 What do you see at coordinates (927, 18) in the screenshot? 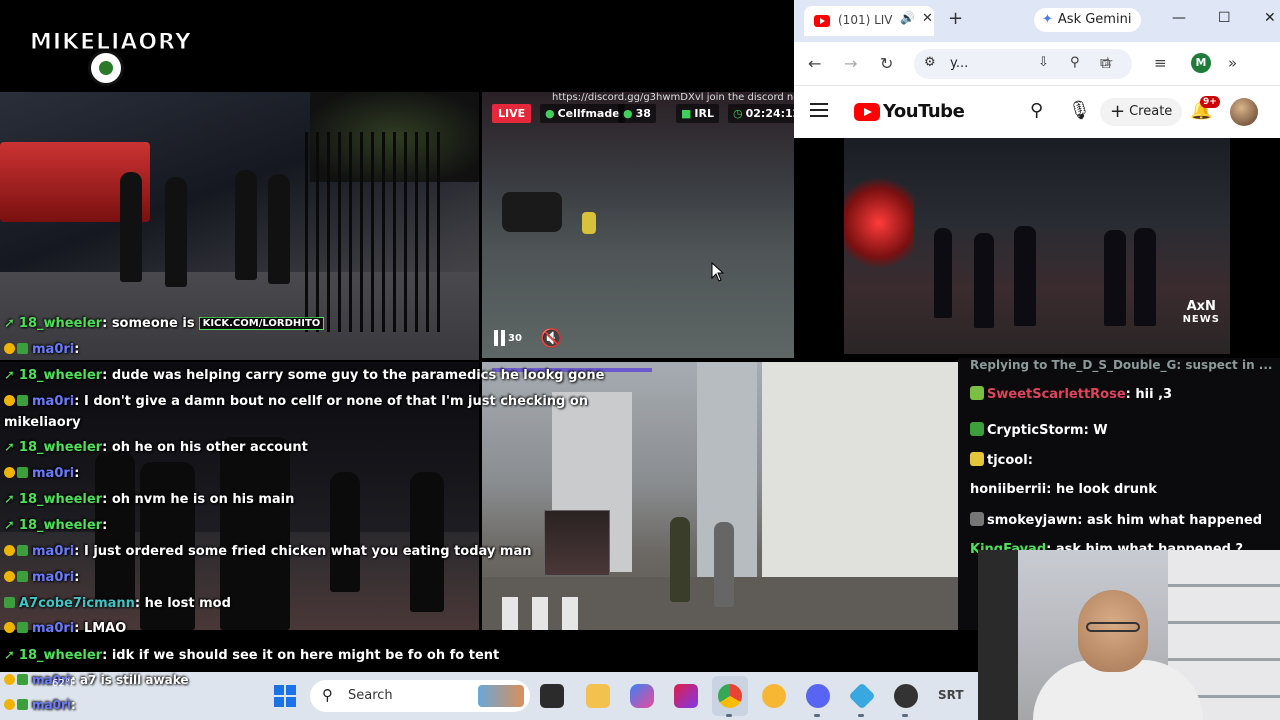
I see `tab-close-icon: ✕` at bounding box center [927, 18].